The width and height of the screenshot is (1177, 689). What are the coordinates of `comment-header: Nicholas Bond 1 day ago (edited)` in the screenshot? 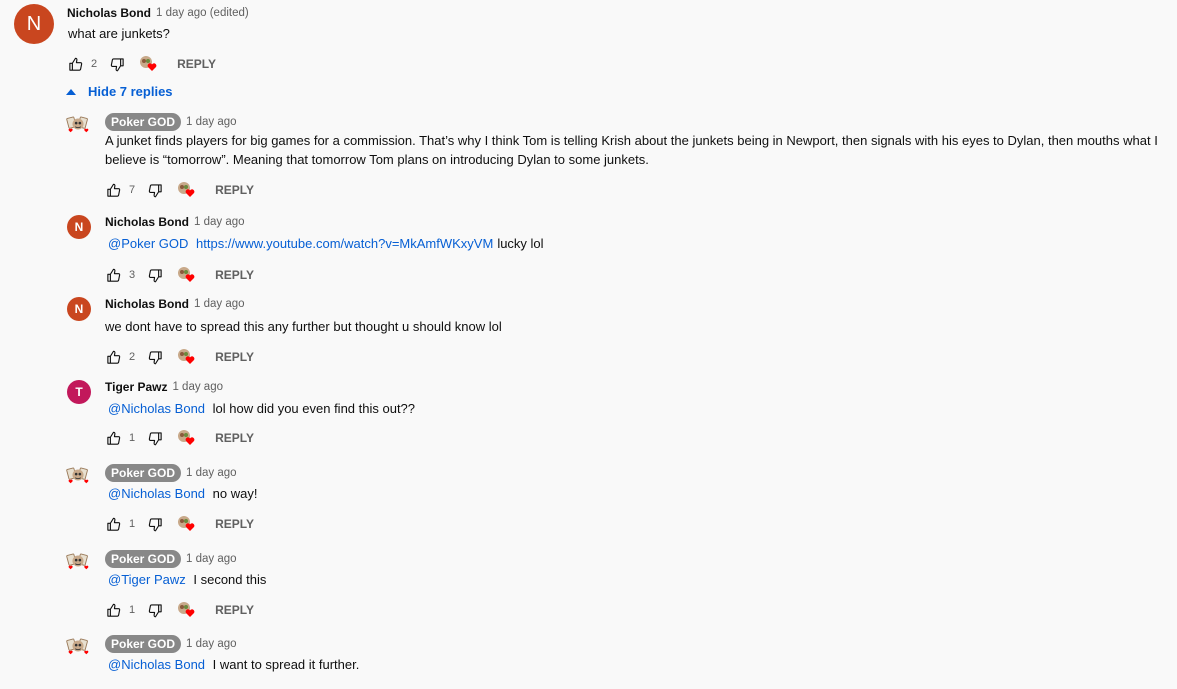 It's located at (158, 13).